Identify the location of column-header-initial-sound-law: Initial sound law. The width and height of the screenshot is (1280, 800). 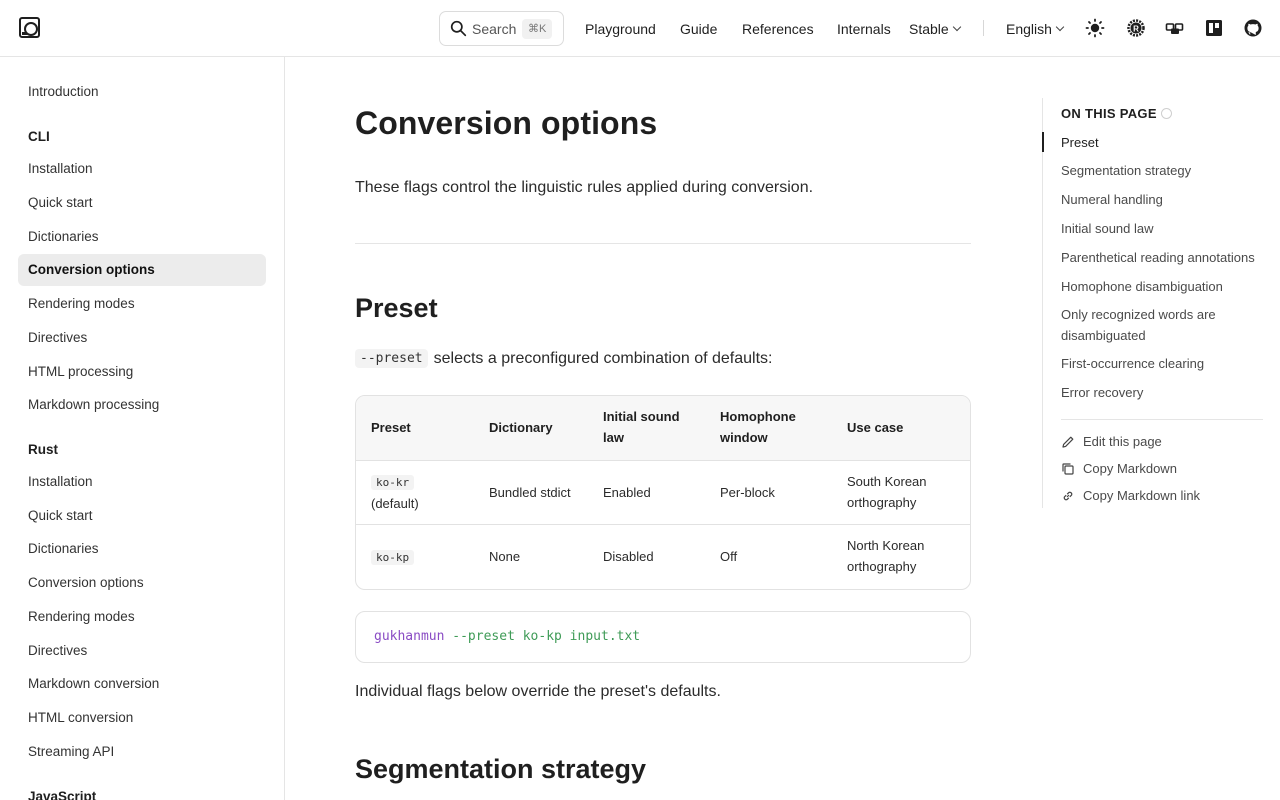
(641, 427).